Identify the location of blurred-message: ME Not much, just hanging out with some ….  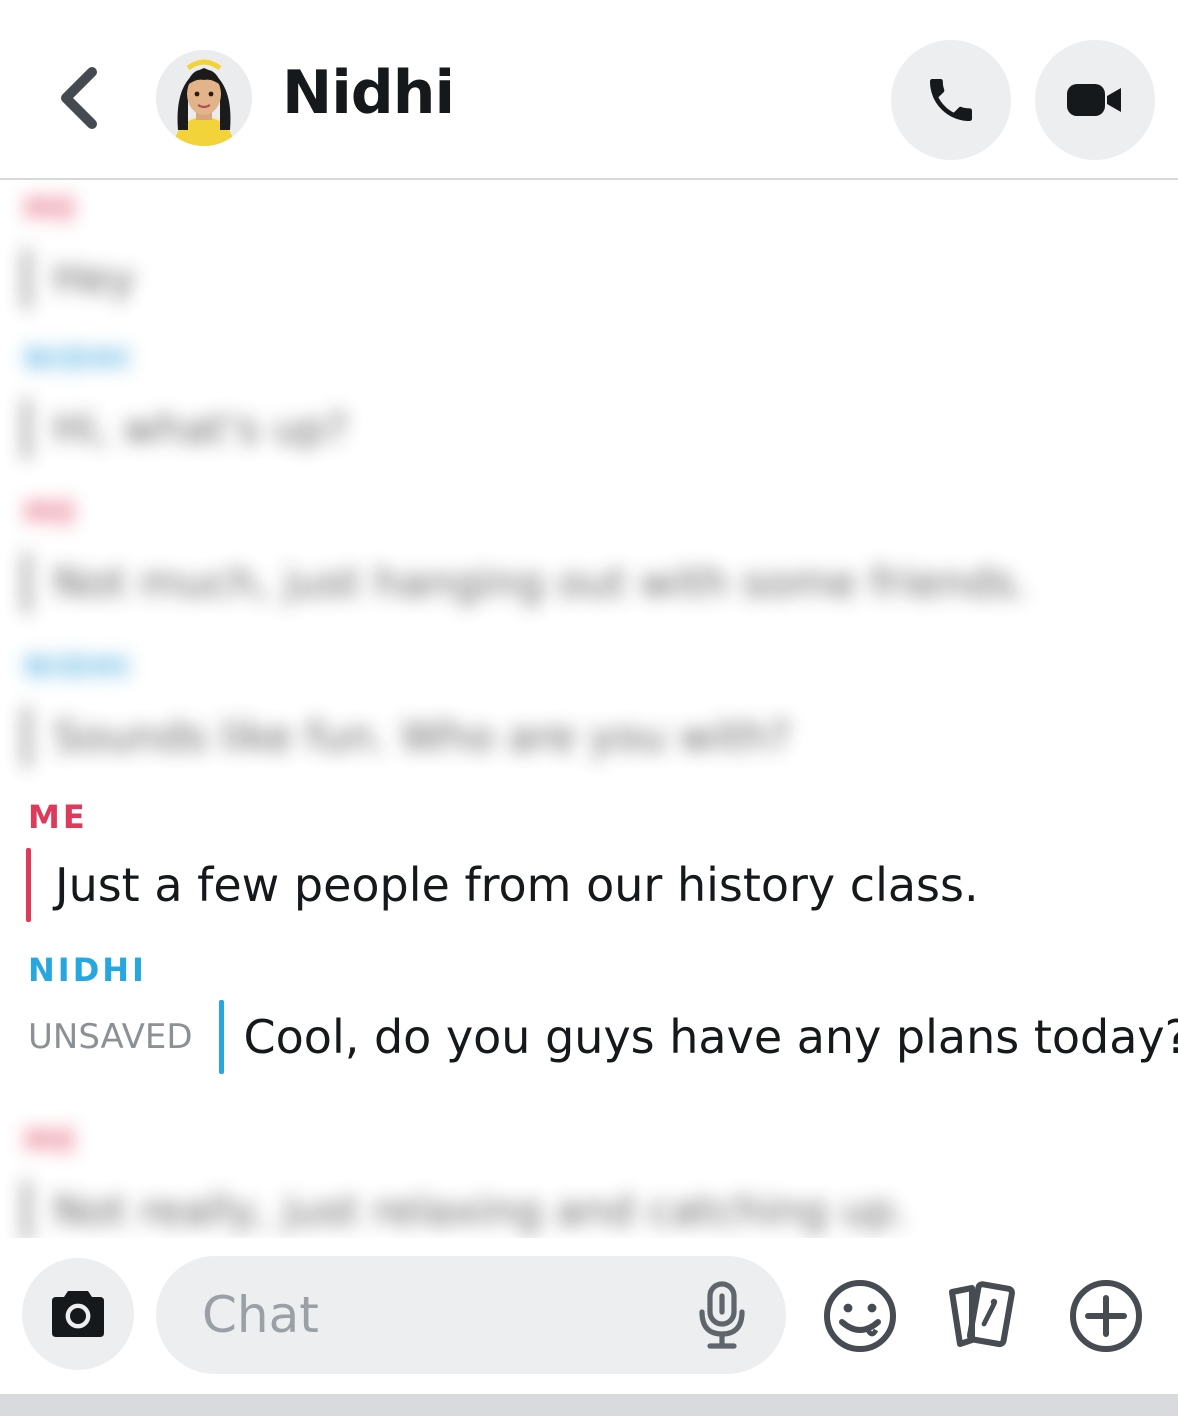
(526, 554).